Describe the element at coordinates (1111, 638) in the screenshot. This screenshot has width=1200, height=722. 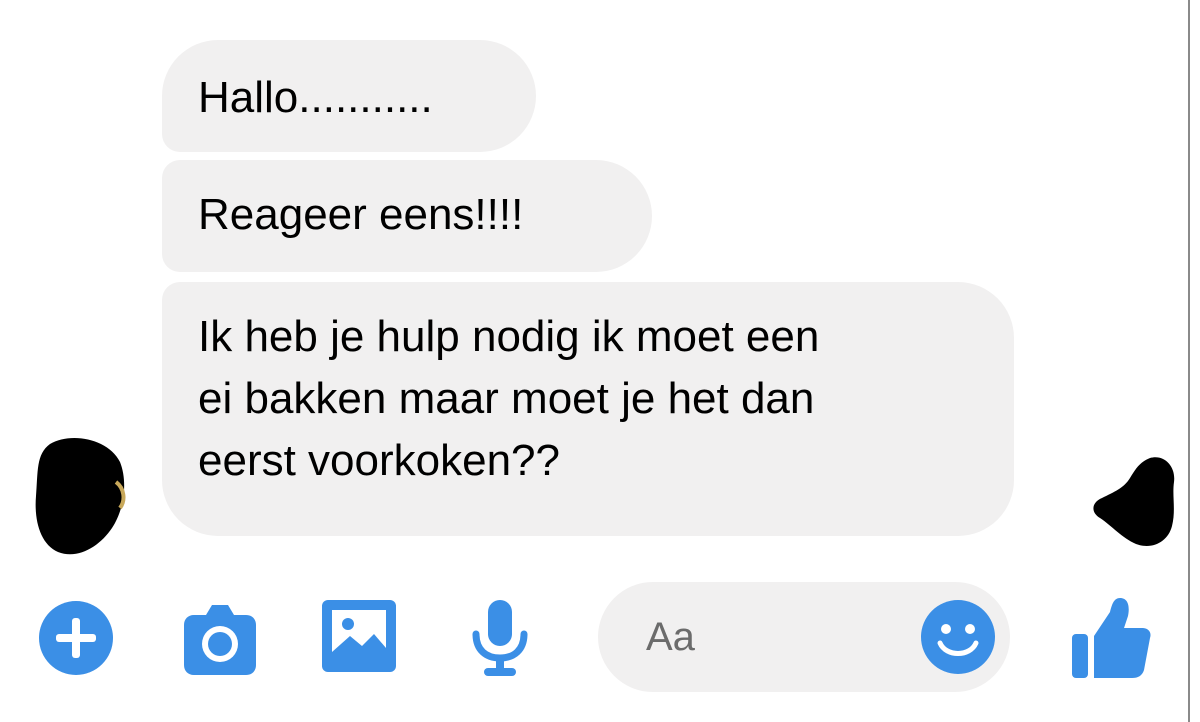
I see `thumbs-up-icon` at that location.